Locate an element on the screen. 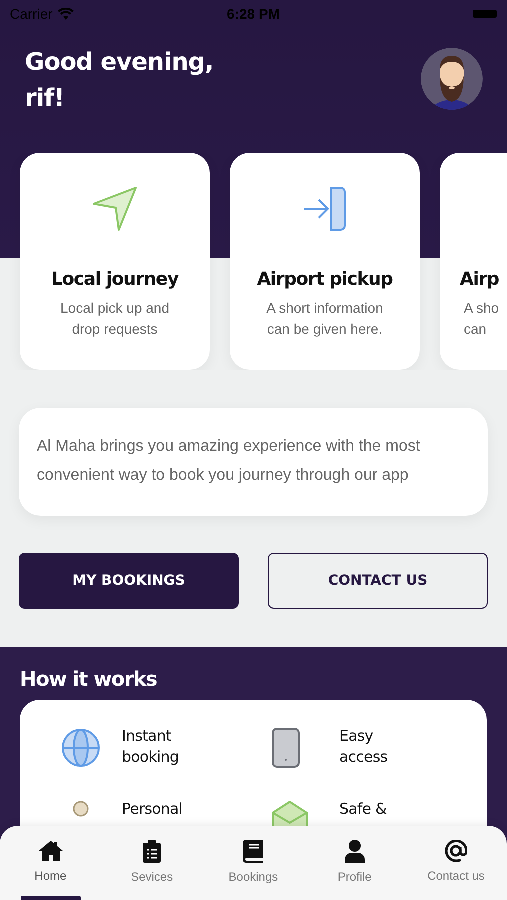 The width and height of the screenshot is (507, 900). book-icon is located at coordinates (253, 851).